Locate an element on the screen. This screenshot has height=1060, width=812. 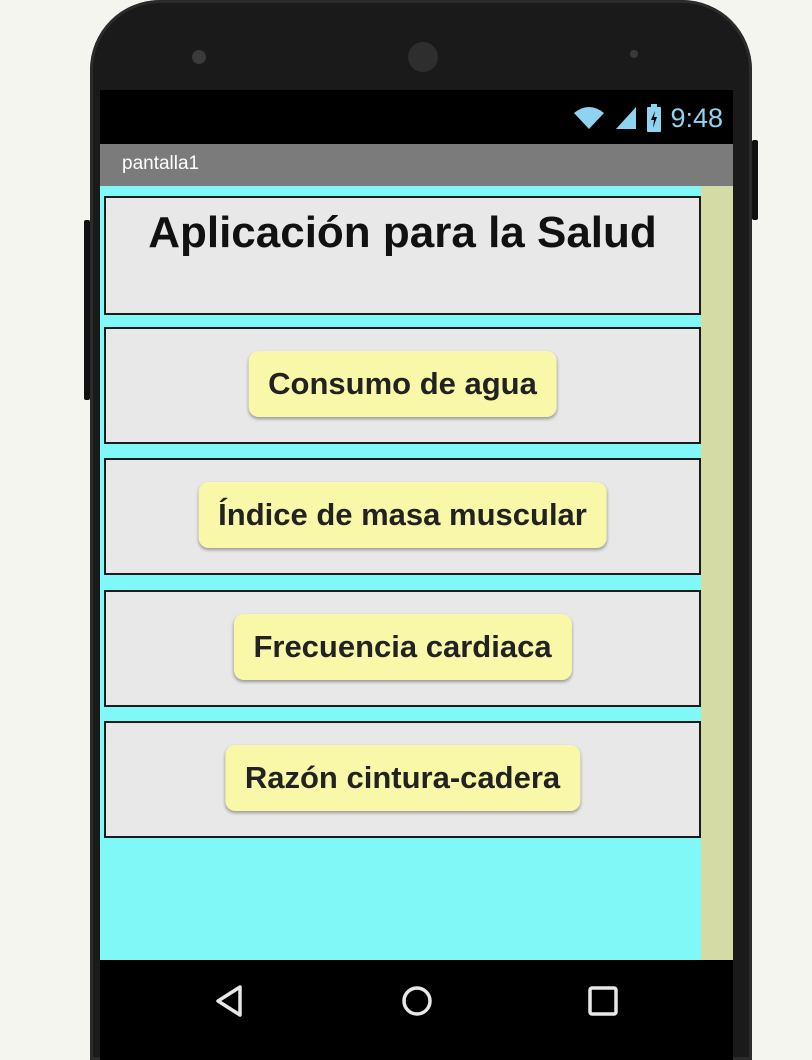
volume-button is located at coordinates (87, 310).